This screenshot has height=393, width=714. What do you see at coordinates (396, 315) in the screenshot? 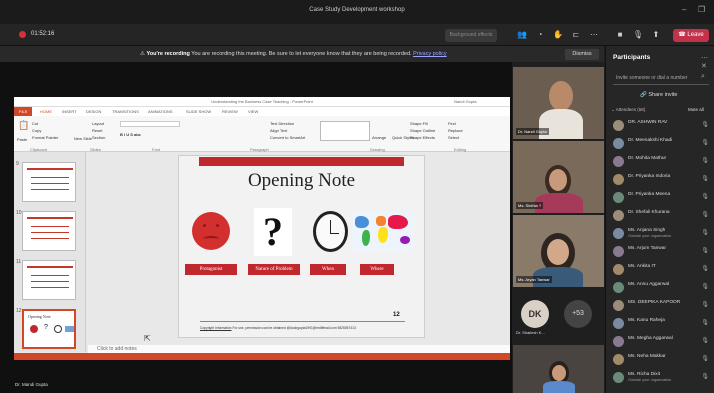
I see `slide-page-number: 12` at bounding box center [396, 315].